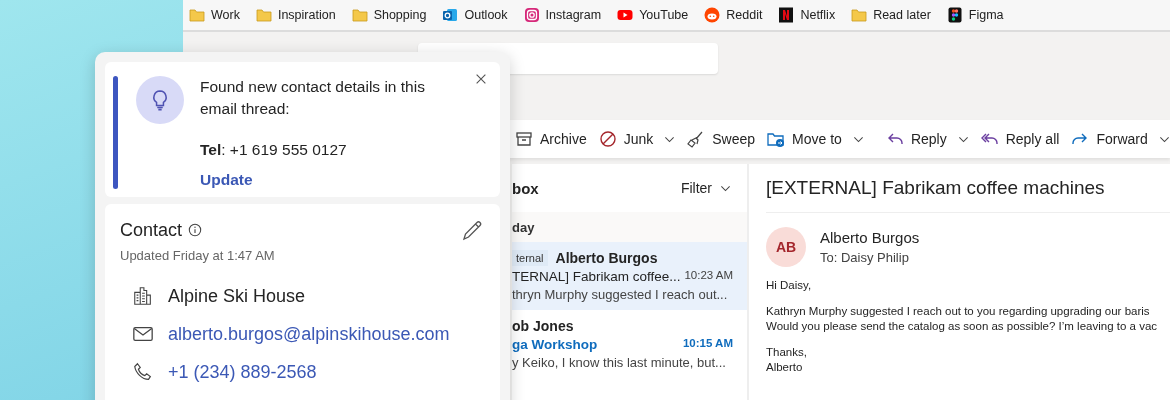 The image size is (1170, 400). I want to click on card-title: Contact, so click(151, 230).